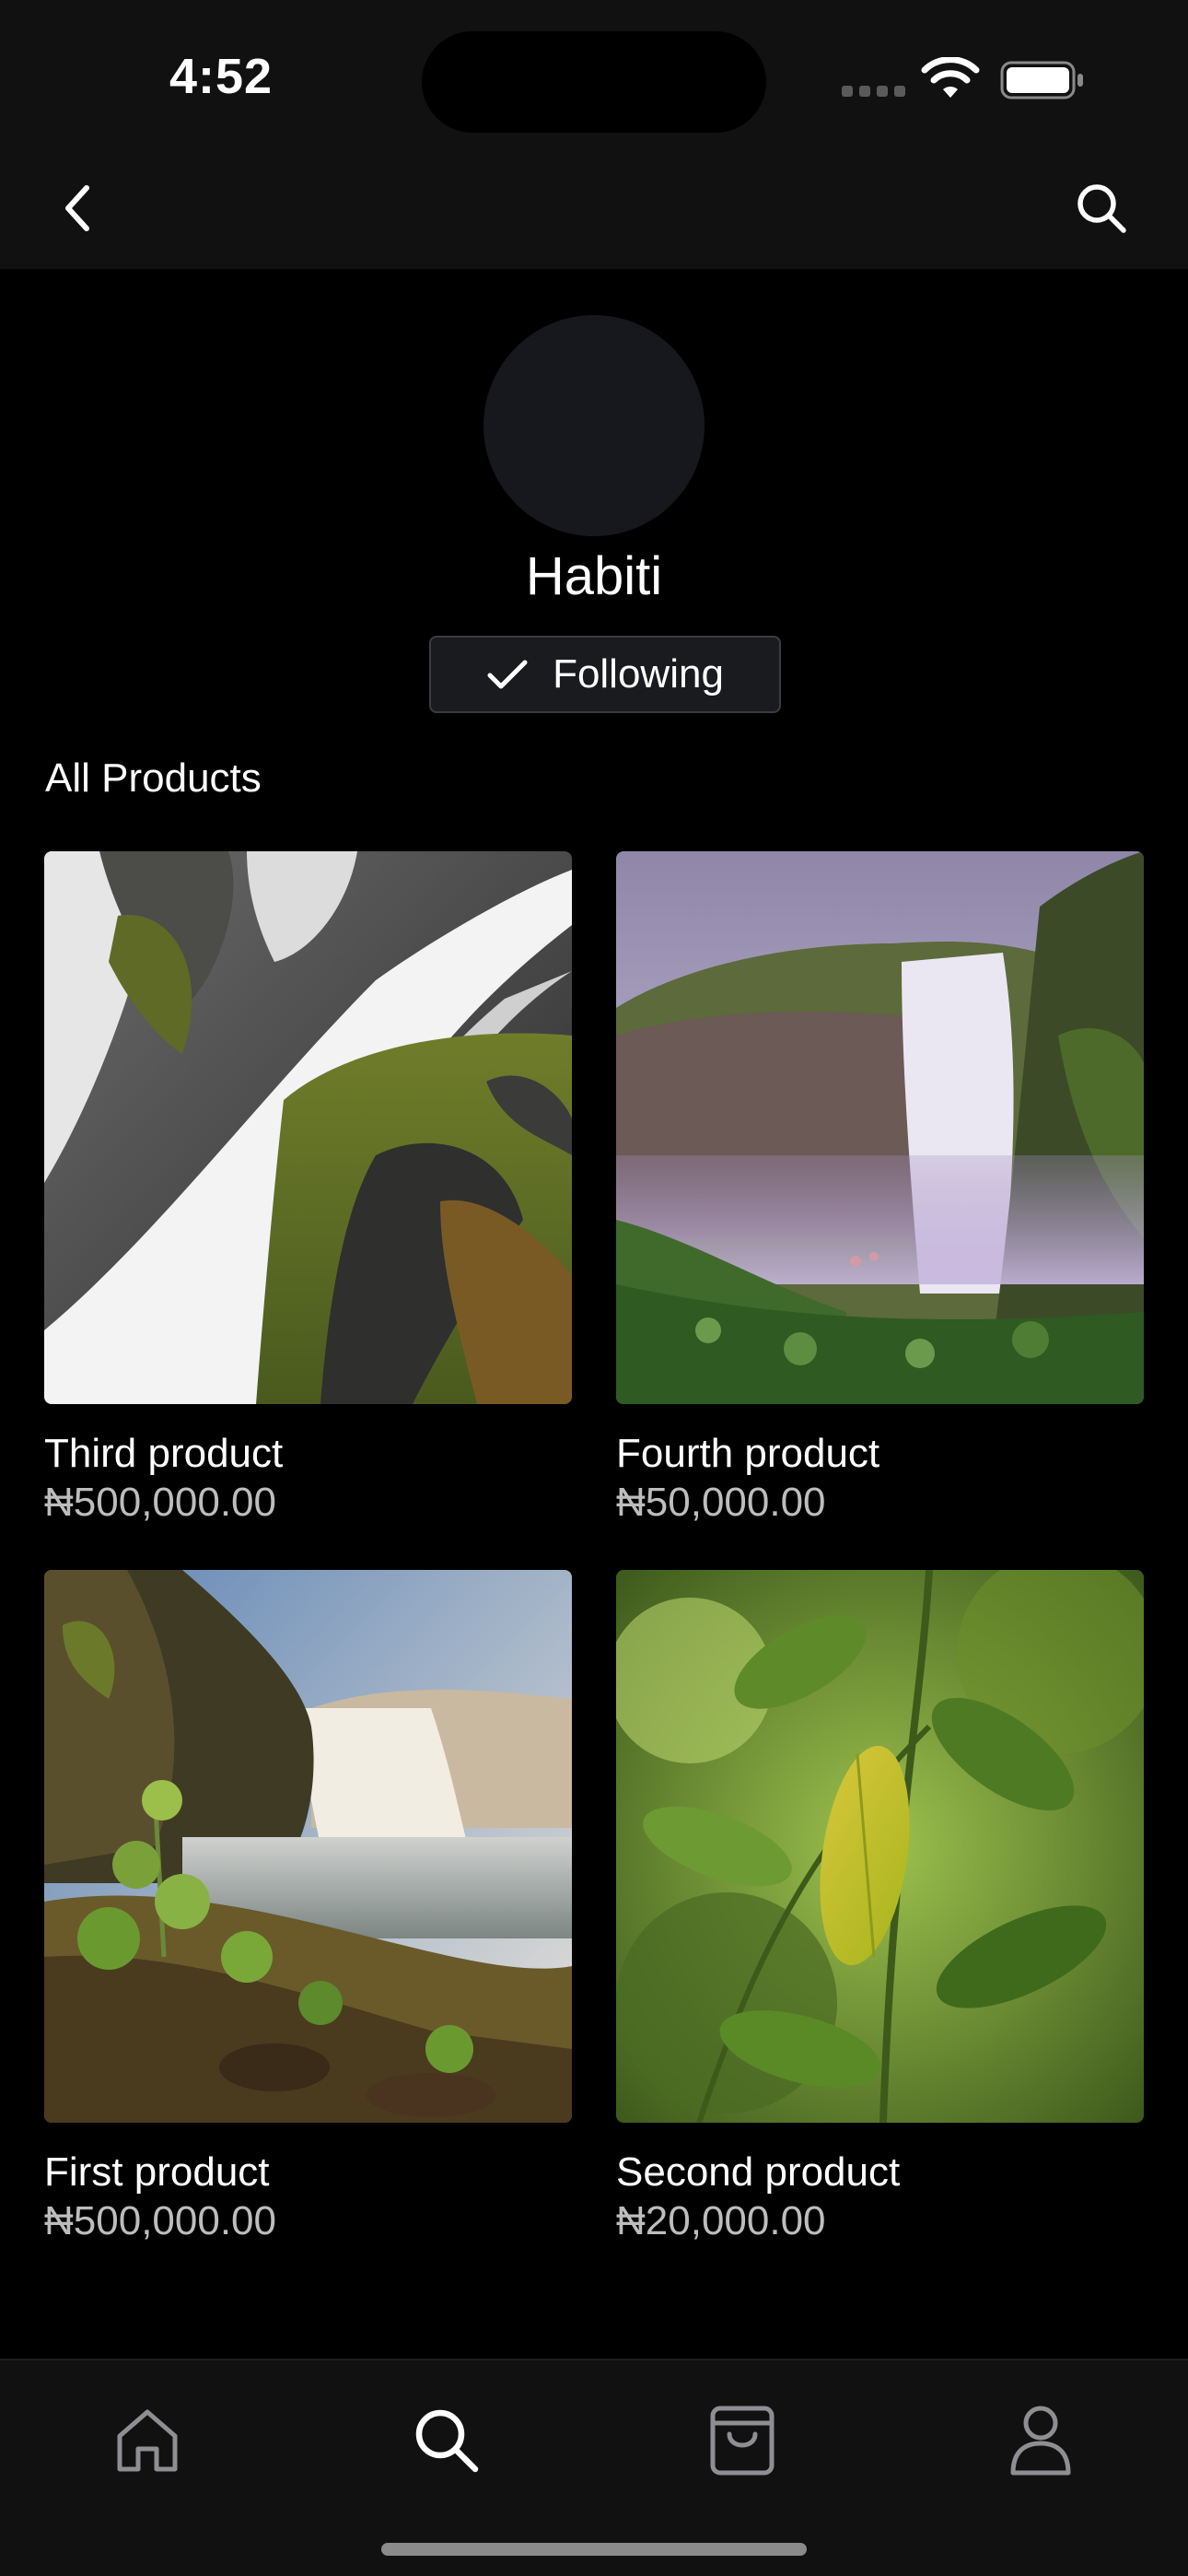 The height and width of the screenshot is (2576, 1188). I want to click on cellular-signal-icon, so click(874, 92).